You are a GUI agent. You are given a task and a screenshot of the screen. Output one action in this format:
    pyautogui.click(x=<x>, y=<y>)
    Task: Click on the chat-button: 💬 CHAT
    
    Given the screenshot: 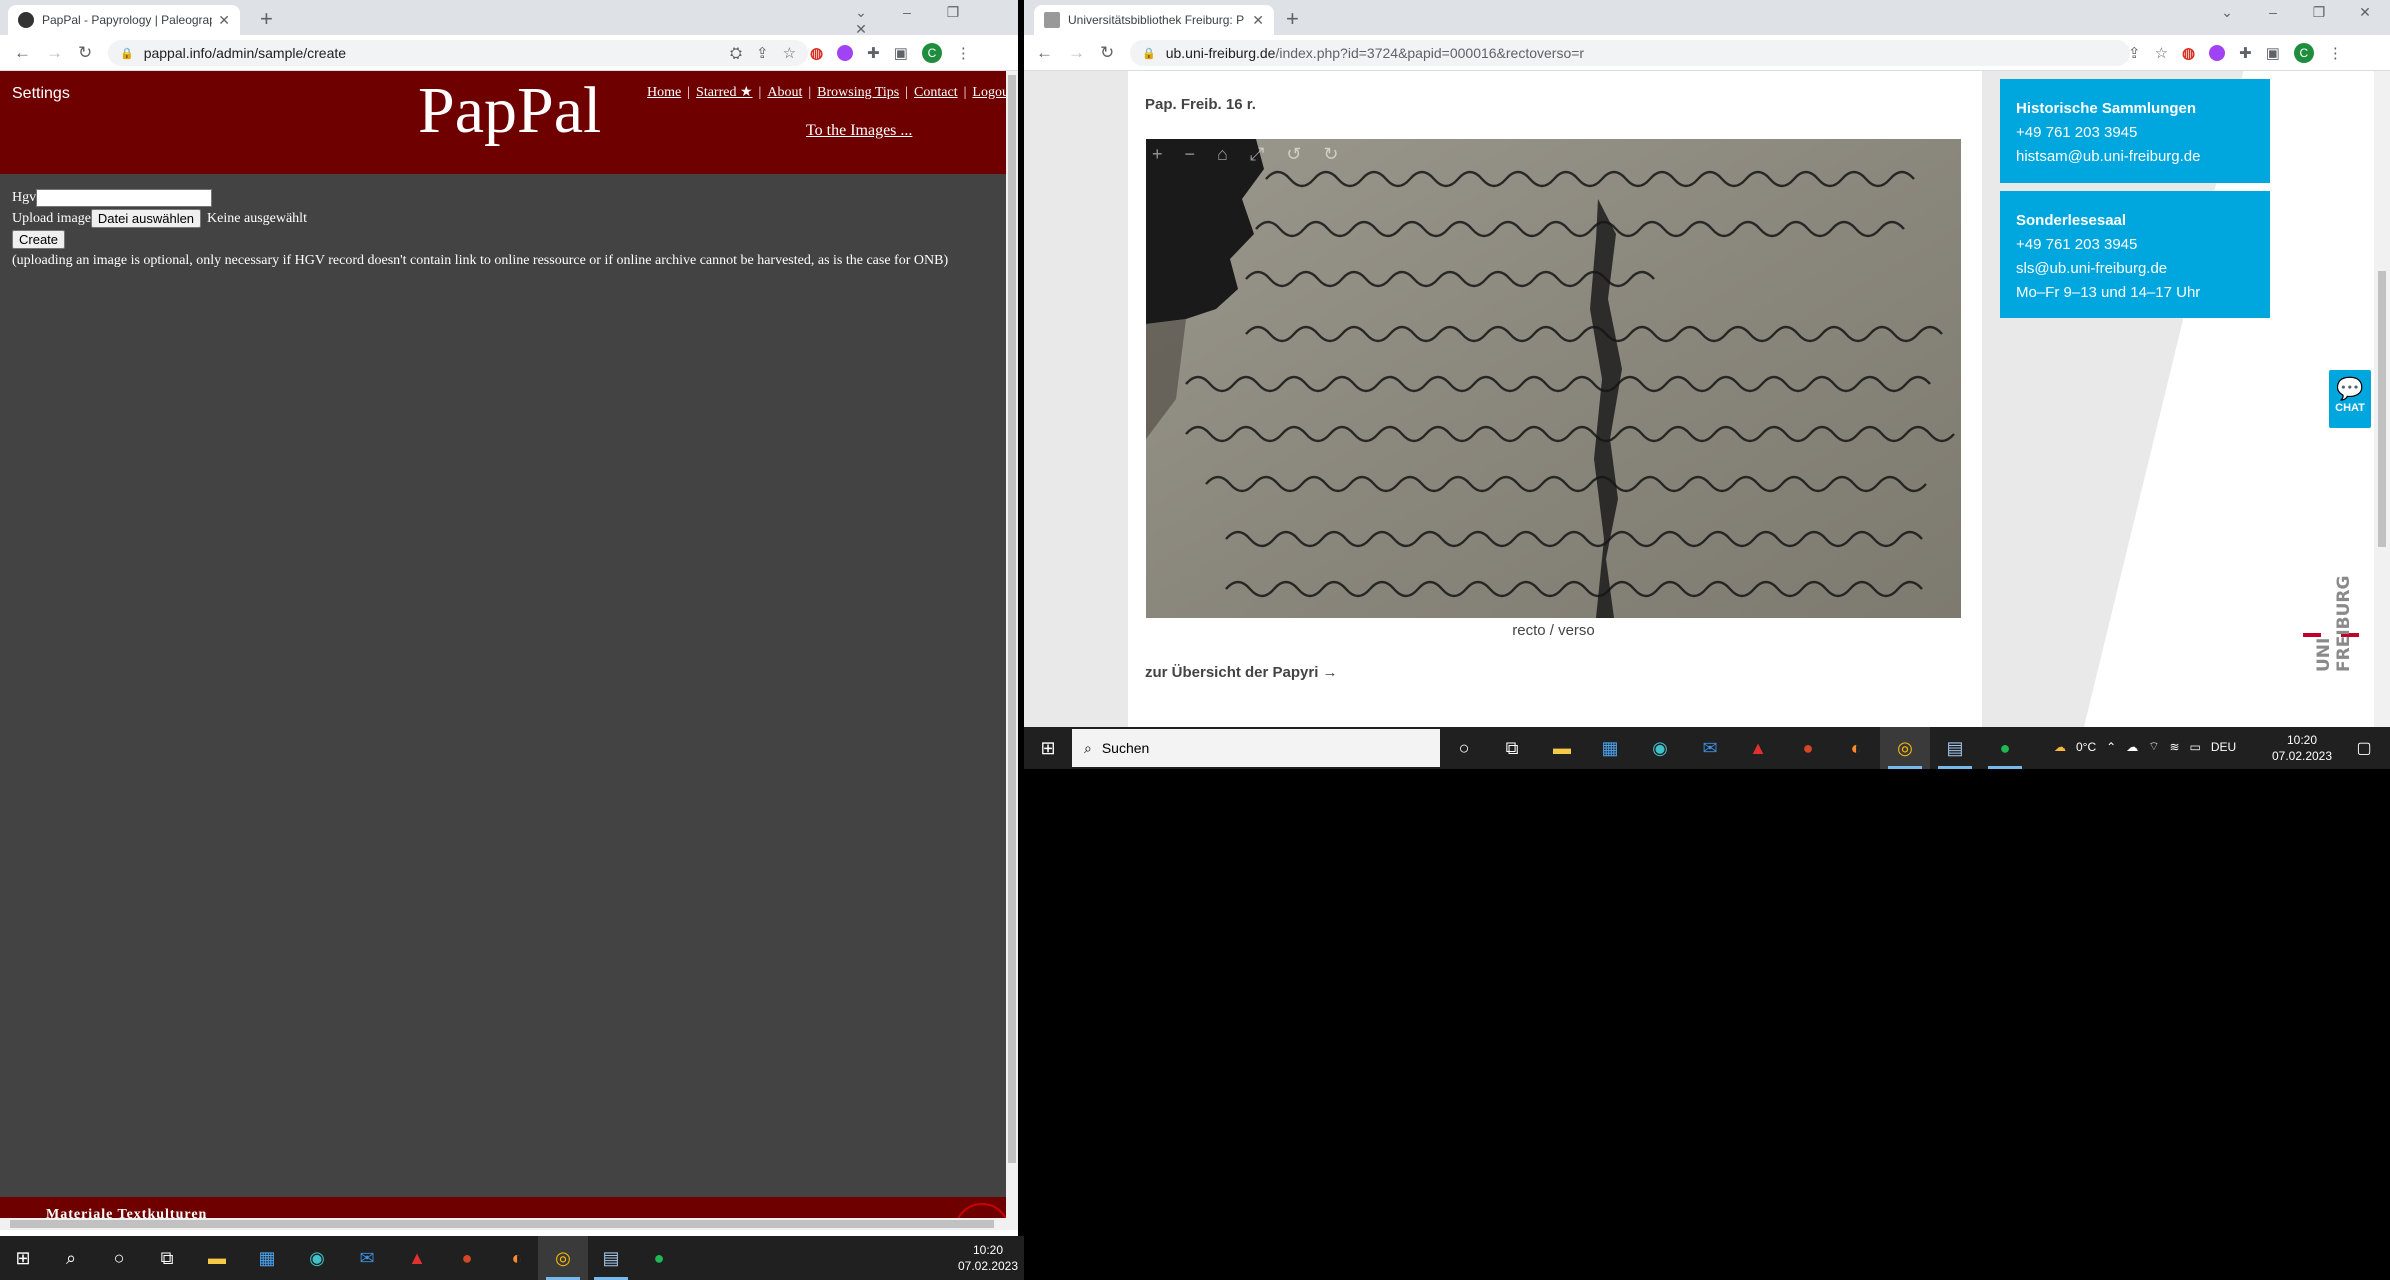 What is the action you would take?
    pyautogui.click(x=2350, y=399)
    